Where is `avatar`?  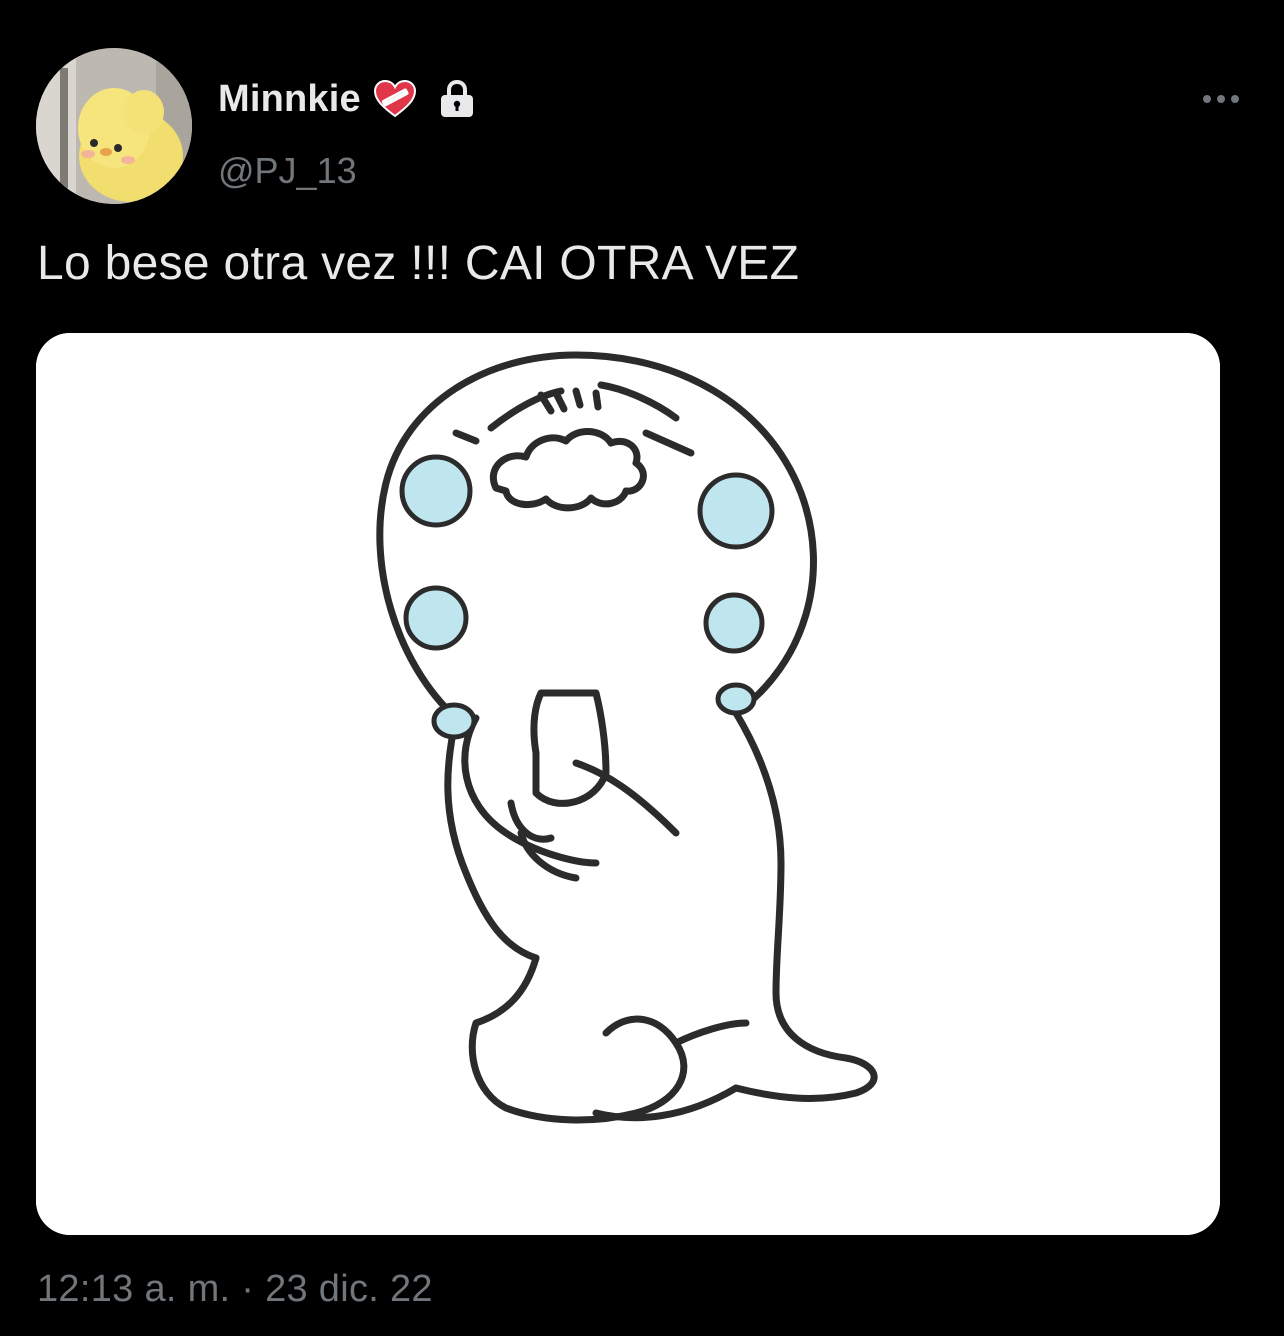 avatar is located at coordinates (114, 126).